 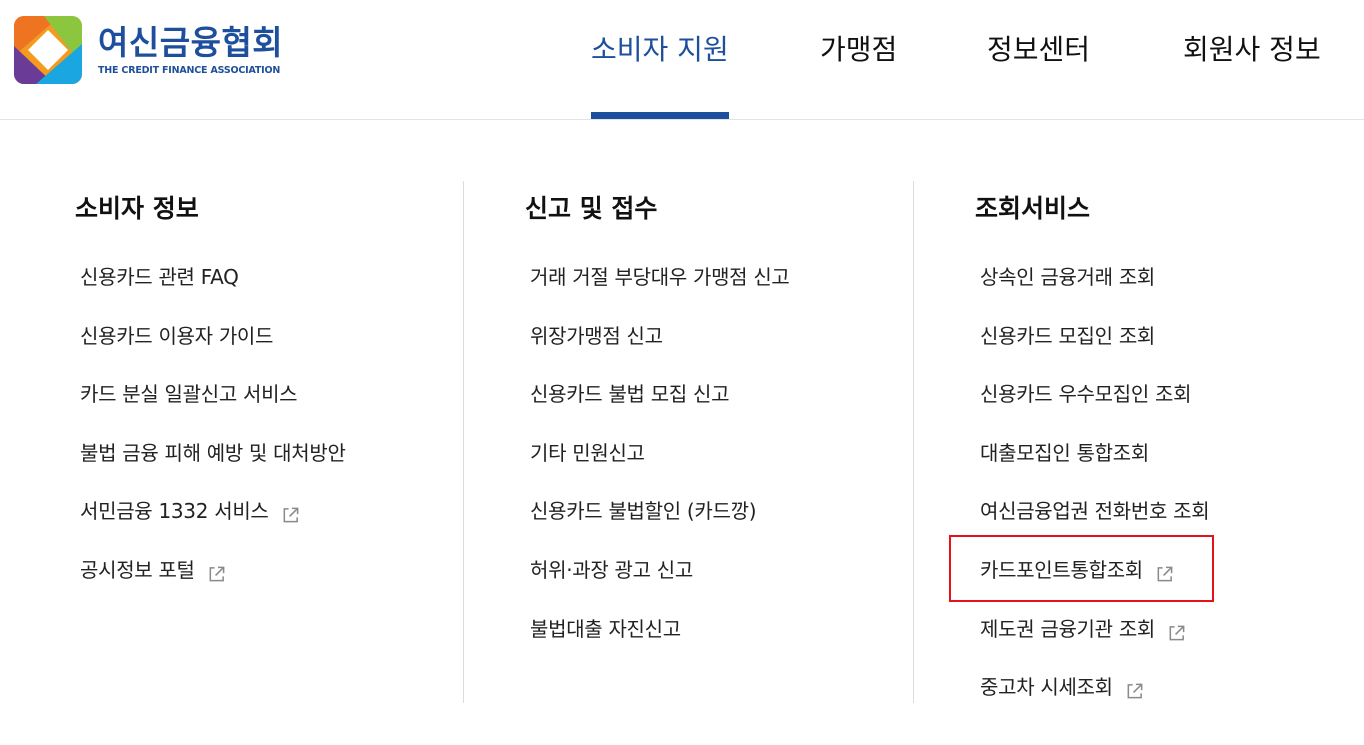 I want to click on menu-item-label: 불법대출 자진신고, so click(x=605, y=629).